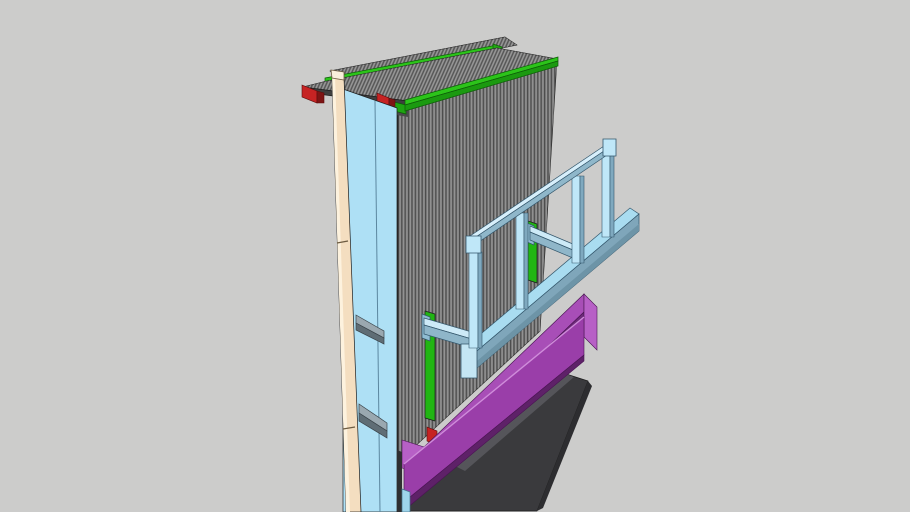  Describe the element at coordinates (608, 195) in the screenshot. I see `stud-post-right` at that location.